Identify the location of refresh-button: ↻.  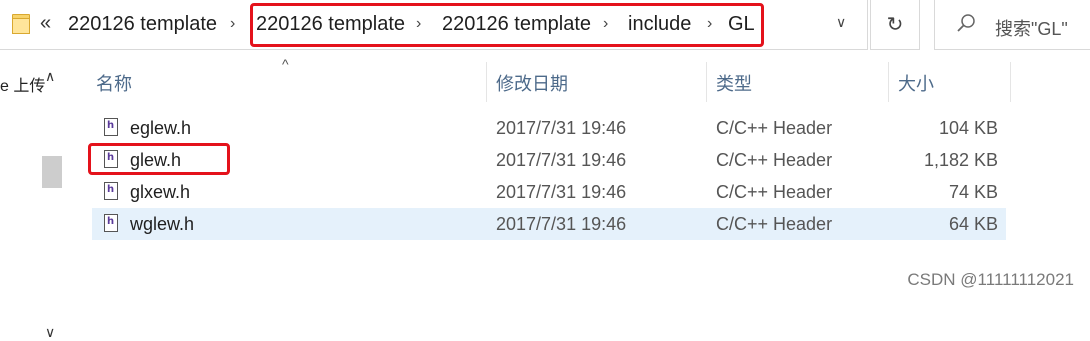
(895, 25).